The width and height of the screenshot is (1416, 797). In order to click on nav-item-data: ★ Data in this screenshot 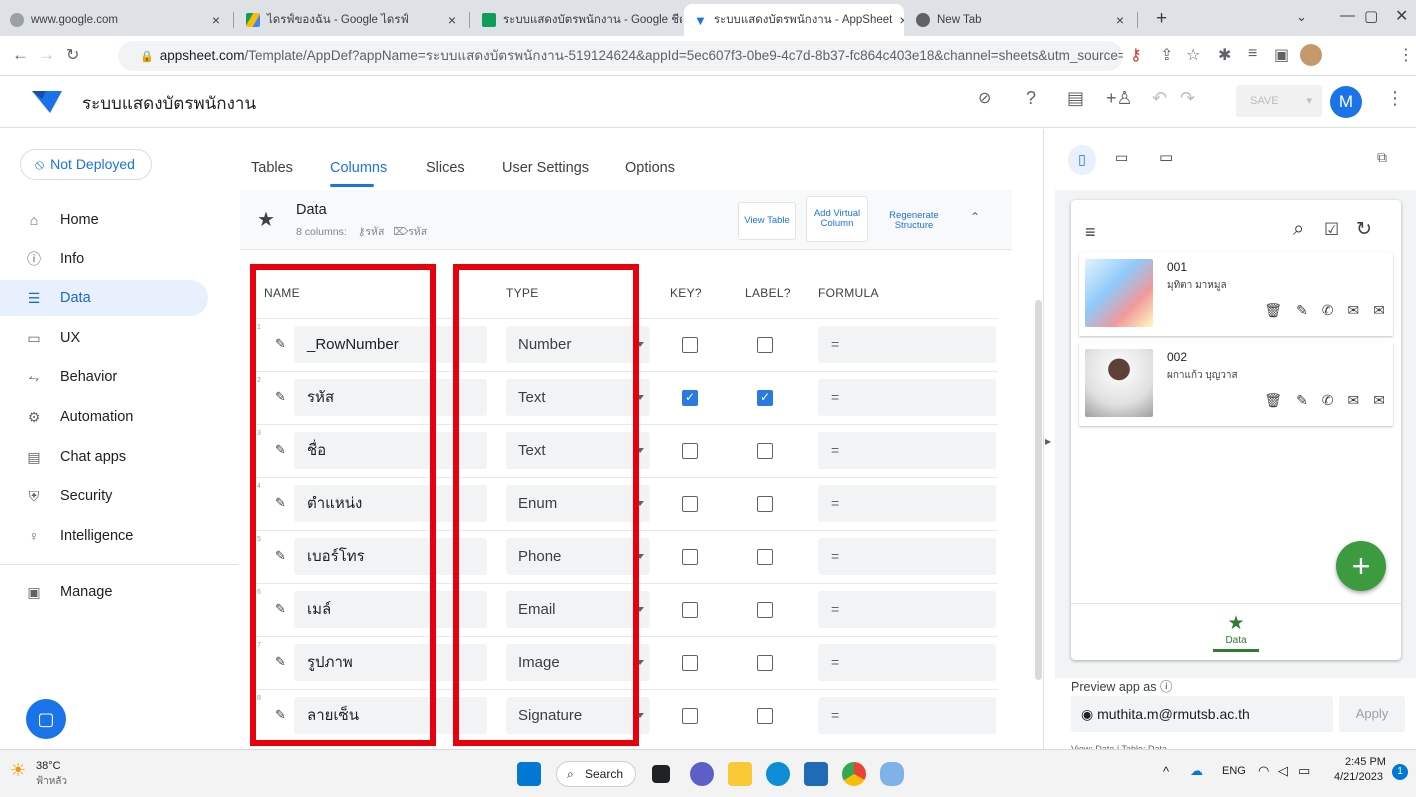, I will do `click(1236, 632)`.